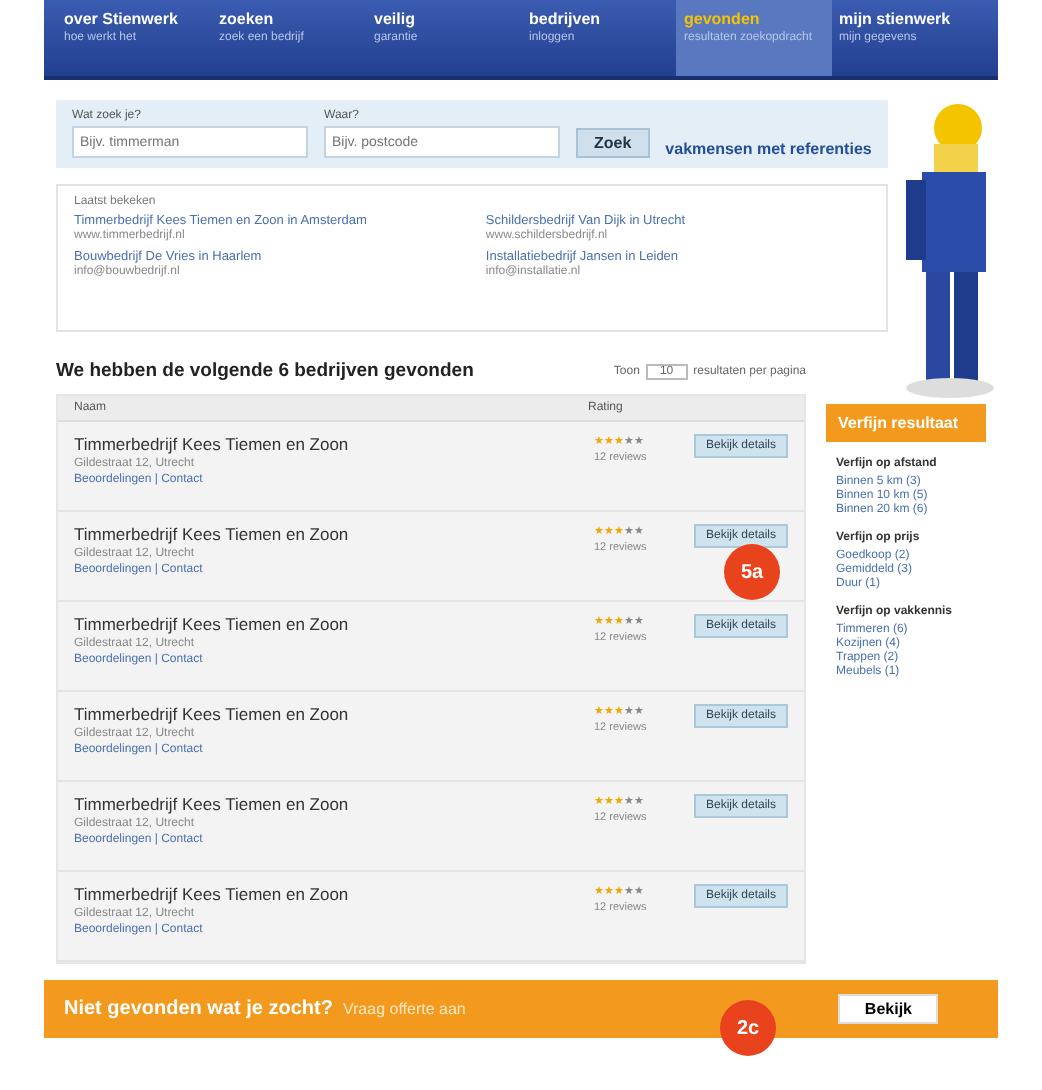 This screenshot has width=1042, height=1090. What do you see at coordinates (198, 1009) in the screenshot?
I see `footer-title: Niet gevonden wat je zocht?` at bounding box center [198, 1009].